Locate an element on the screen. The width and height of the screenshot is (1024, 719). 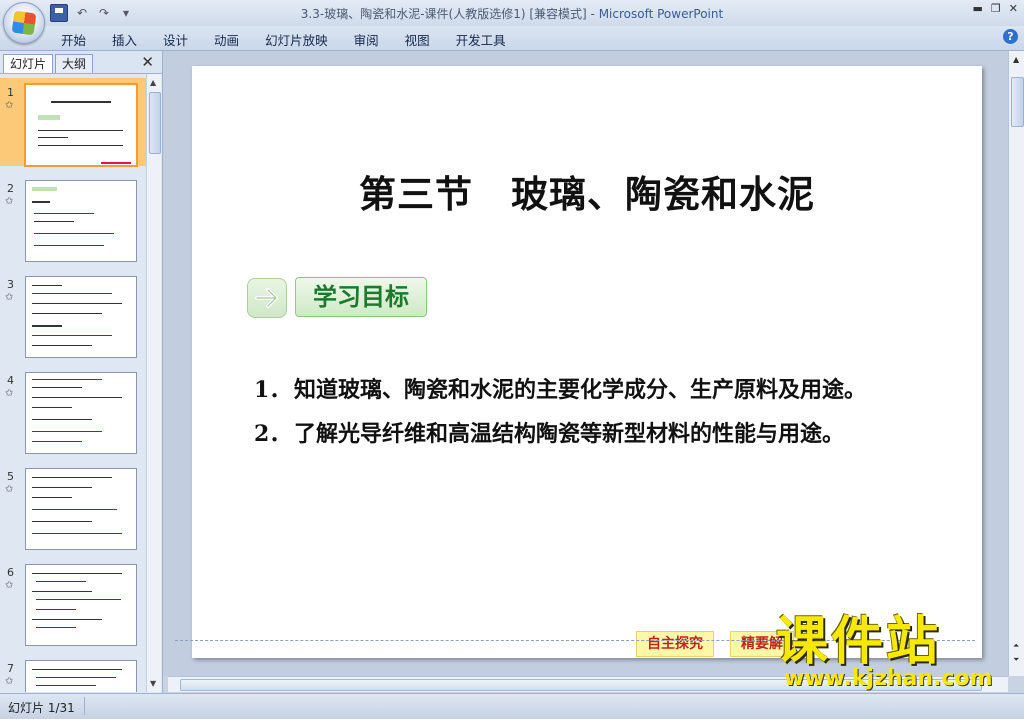
close-panel-icon: ✕ is located at coordinates (147, 62).